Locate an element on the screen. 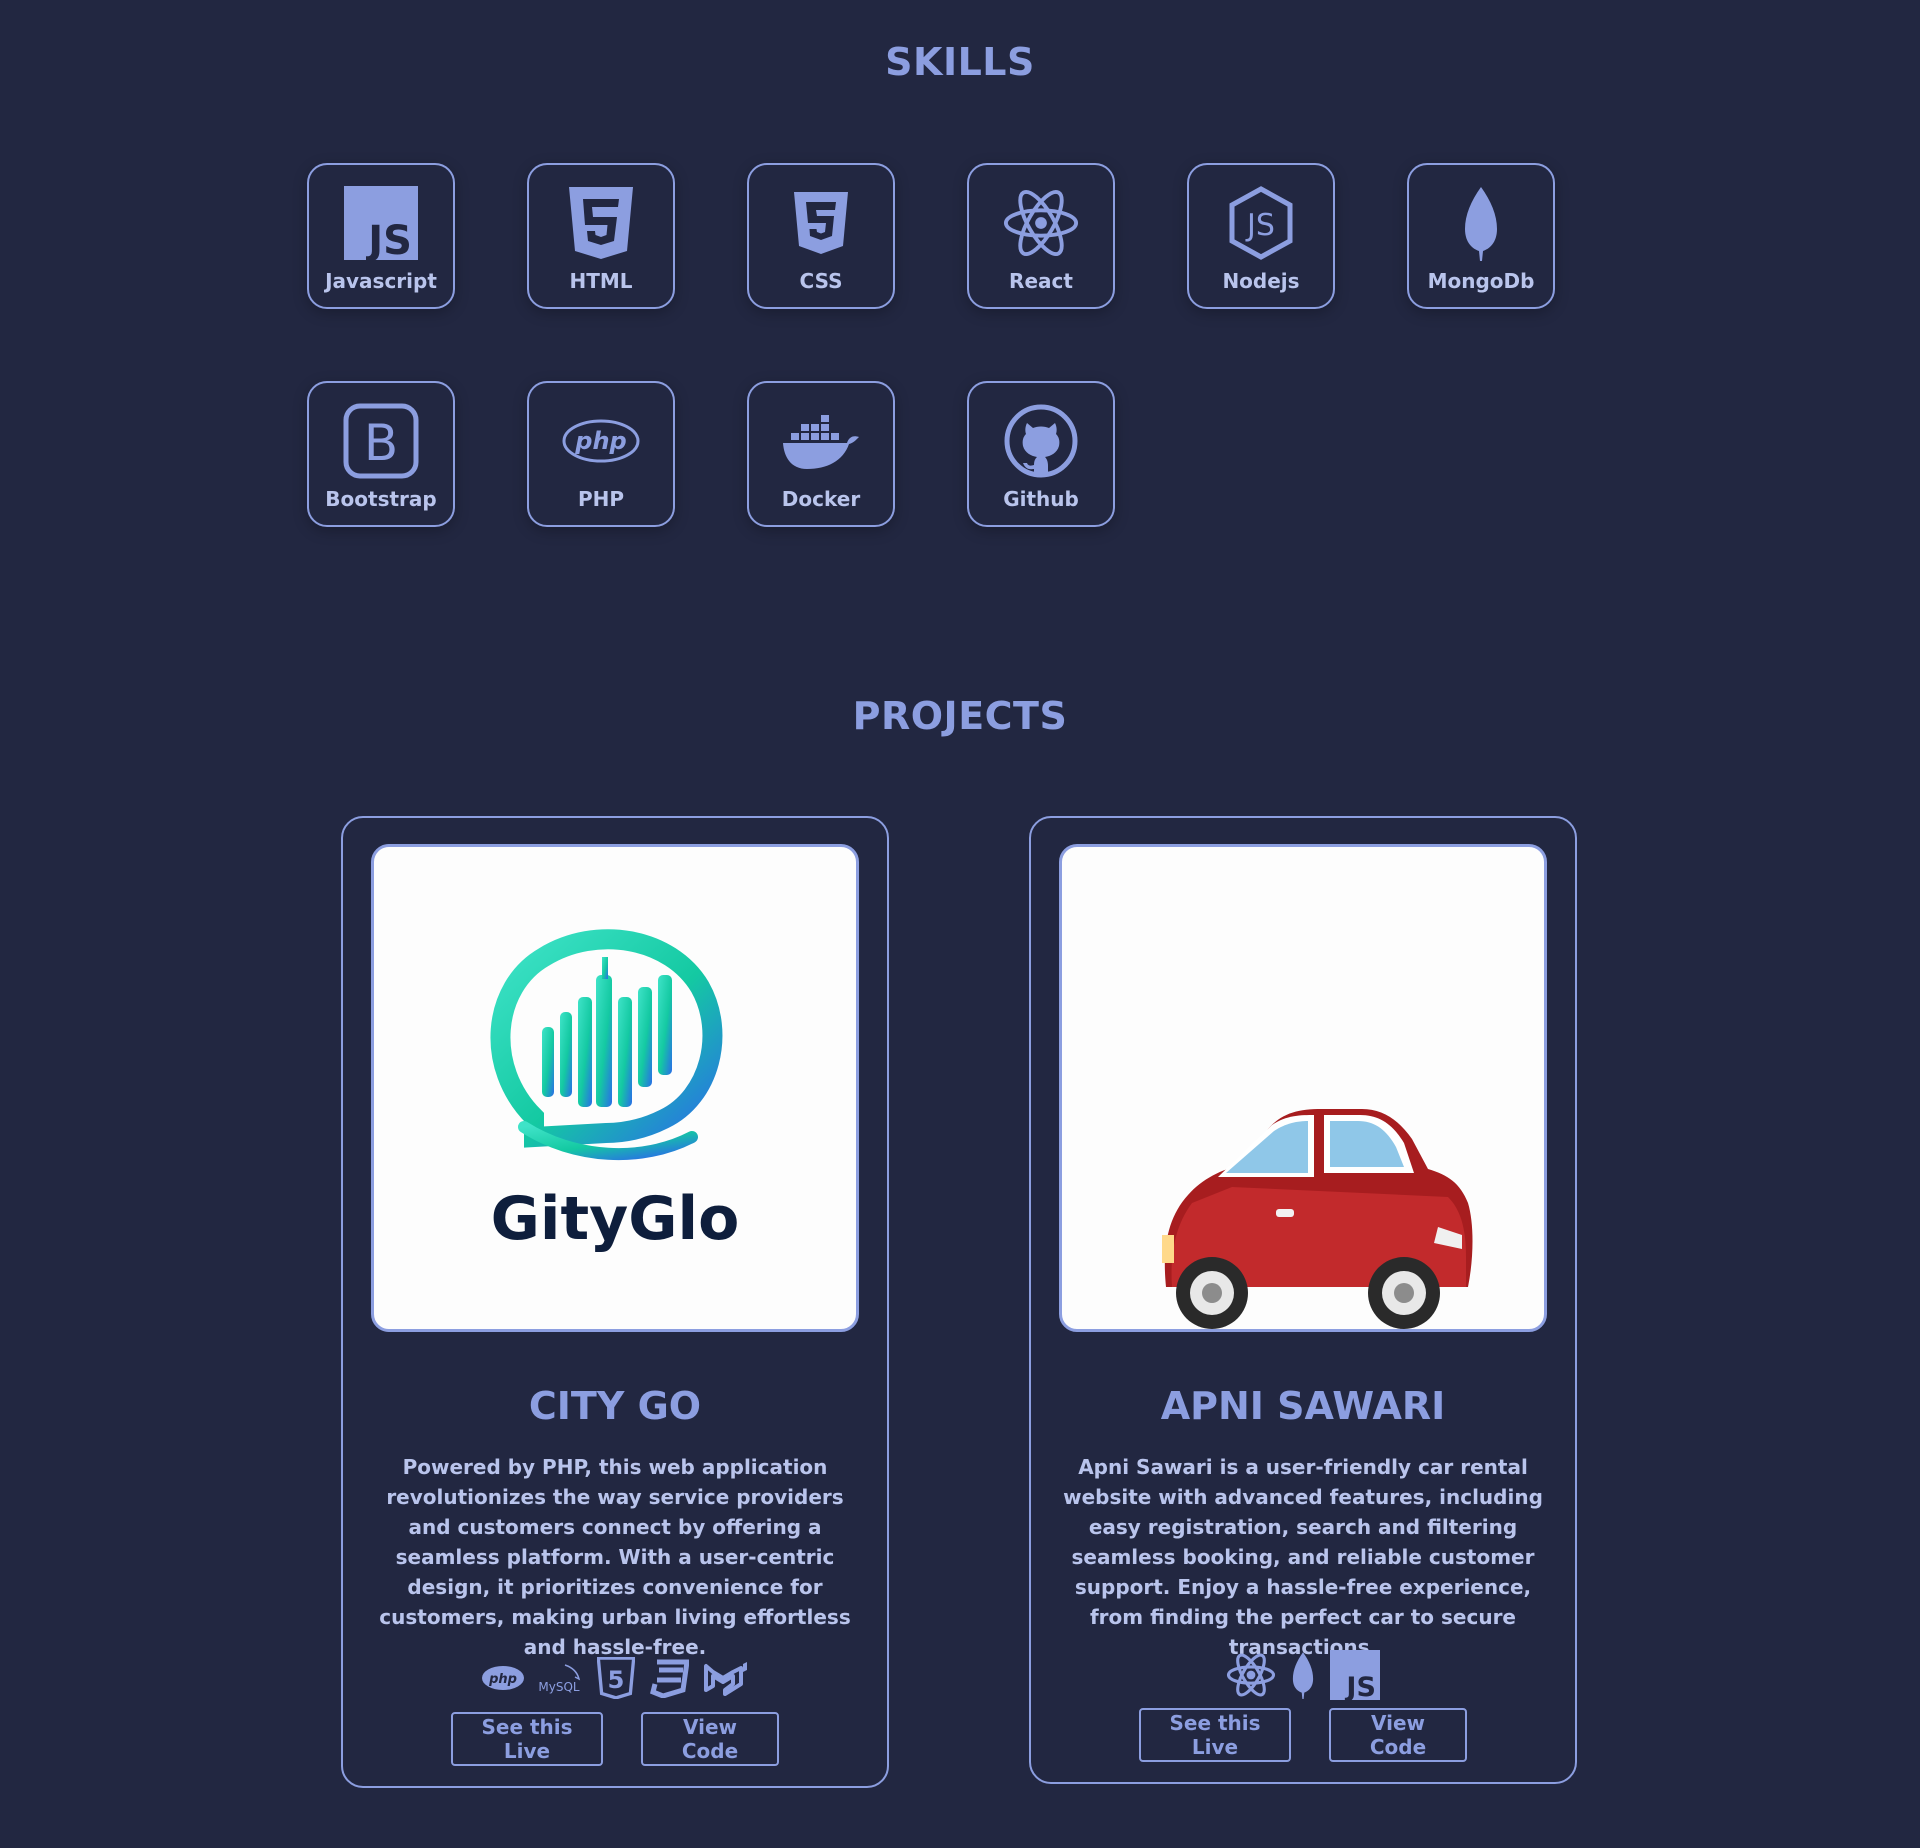 Image resolution: width=1920 pixels, height=1848 pixels. skill-label: Docker is located at coordinates (821, 499).